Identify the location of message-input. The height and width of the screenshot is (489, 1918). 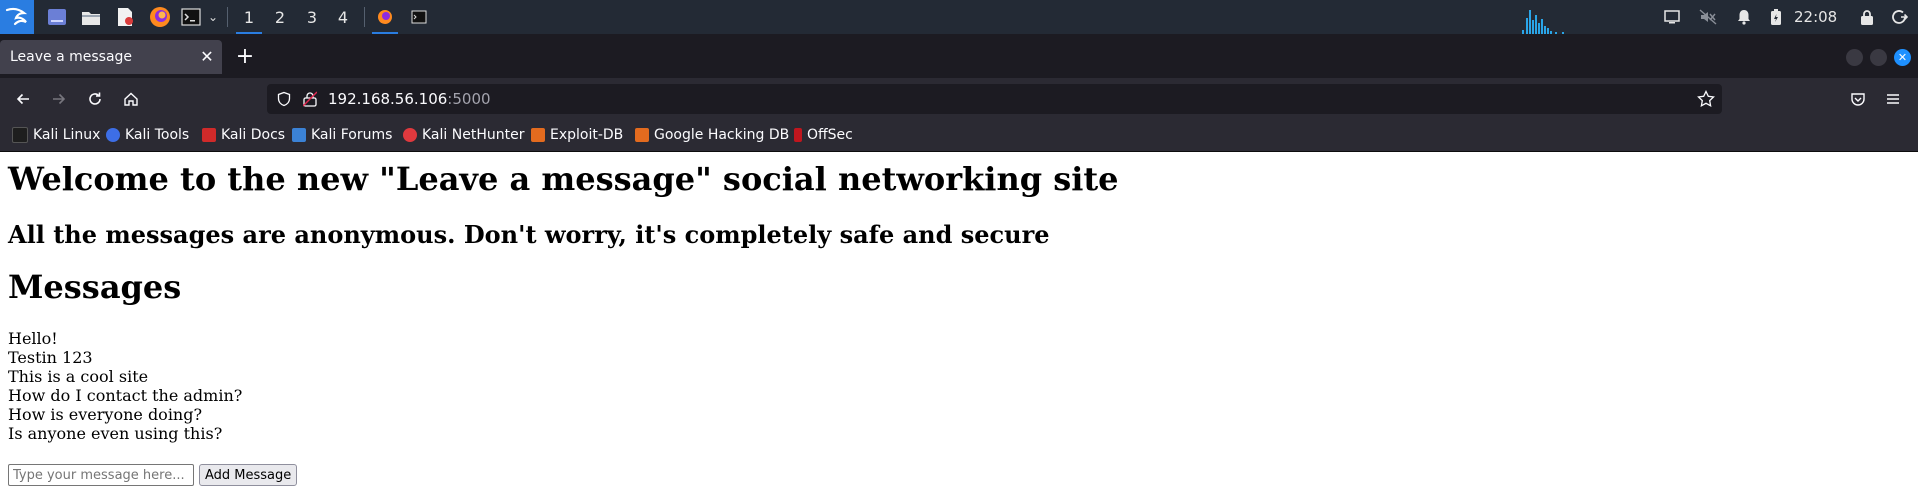
(101, 475).